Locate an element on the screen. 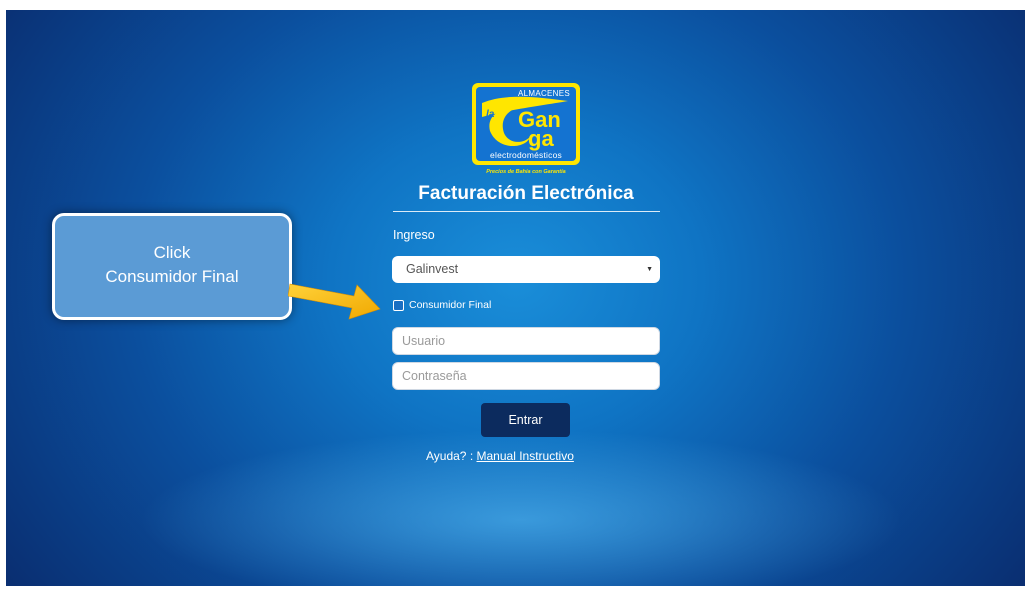 Image resolution: width=1032 pixels, height=590 pixels. arrow-icon is located at coordinates (334, 301).